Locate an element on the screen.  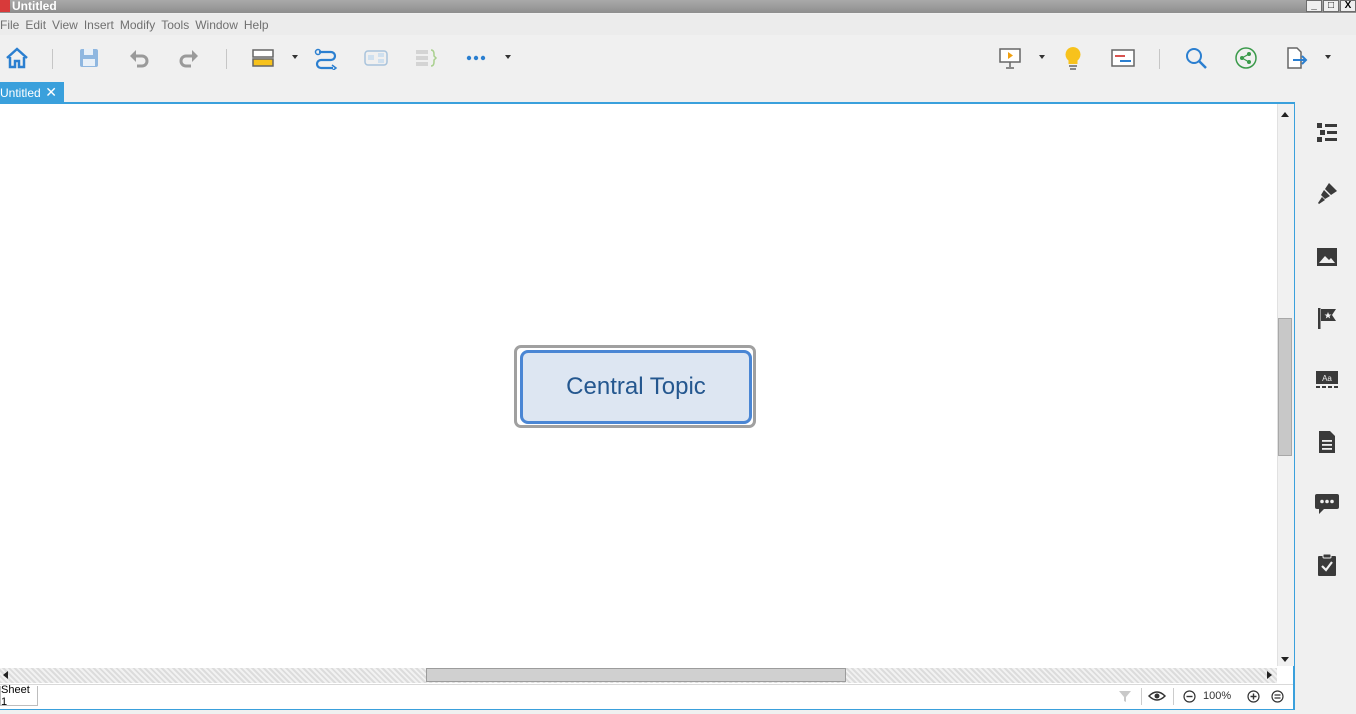
more-dropdown is located at coordinates (508, 57).